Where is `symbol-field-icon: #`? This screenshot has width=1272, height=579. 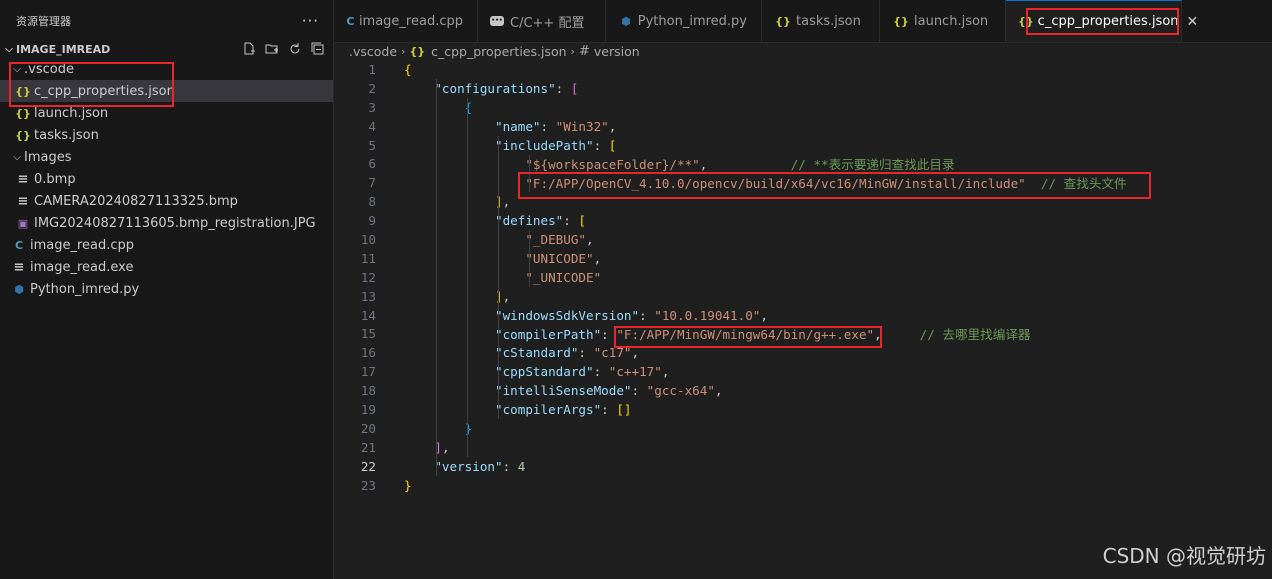 symbol-field-icon: # is located at coordinates (584, 51).